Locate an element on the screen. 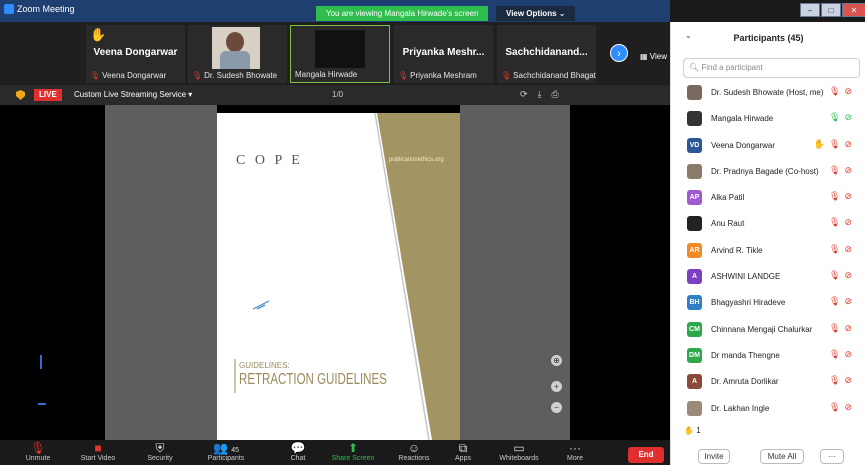 This screenshot has width=865, height=465. shield-icon: ⛨ is located at coordinates (160, 448).